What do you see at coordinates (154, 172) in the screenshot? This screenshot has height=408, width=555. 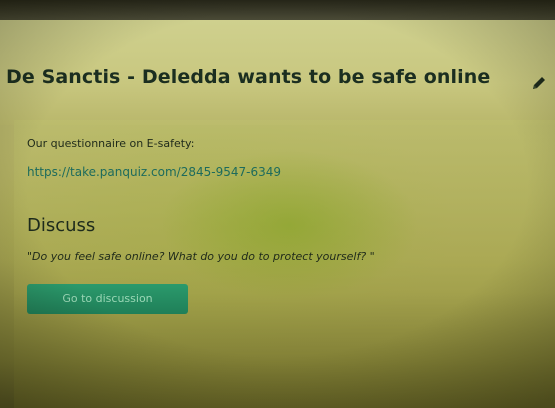 I see `questionnaire-link: https://take.panquiz.com/2845-9547-6349` at bounding box center [154, 172].